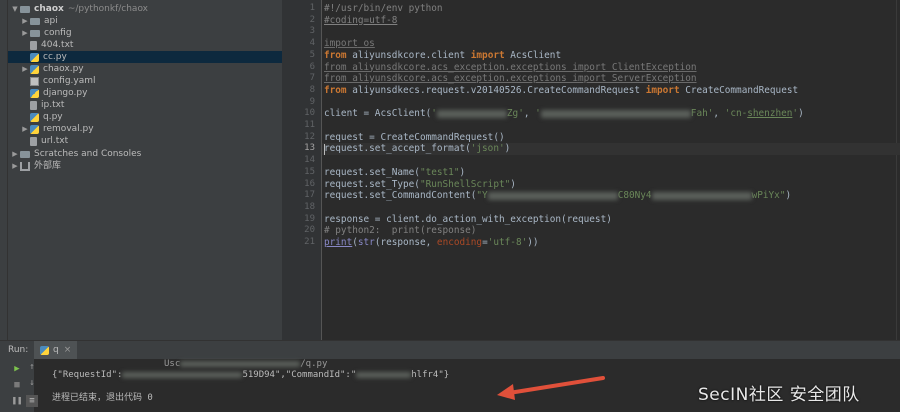 The height and width of the screenshot is (412, 900). What do you see at coordinates (17, 369) in the screenshot?
I see `rerun-icon: ▶` at bounding box center [17, 369].